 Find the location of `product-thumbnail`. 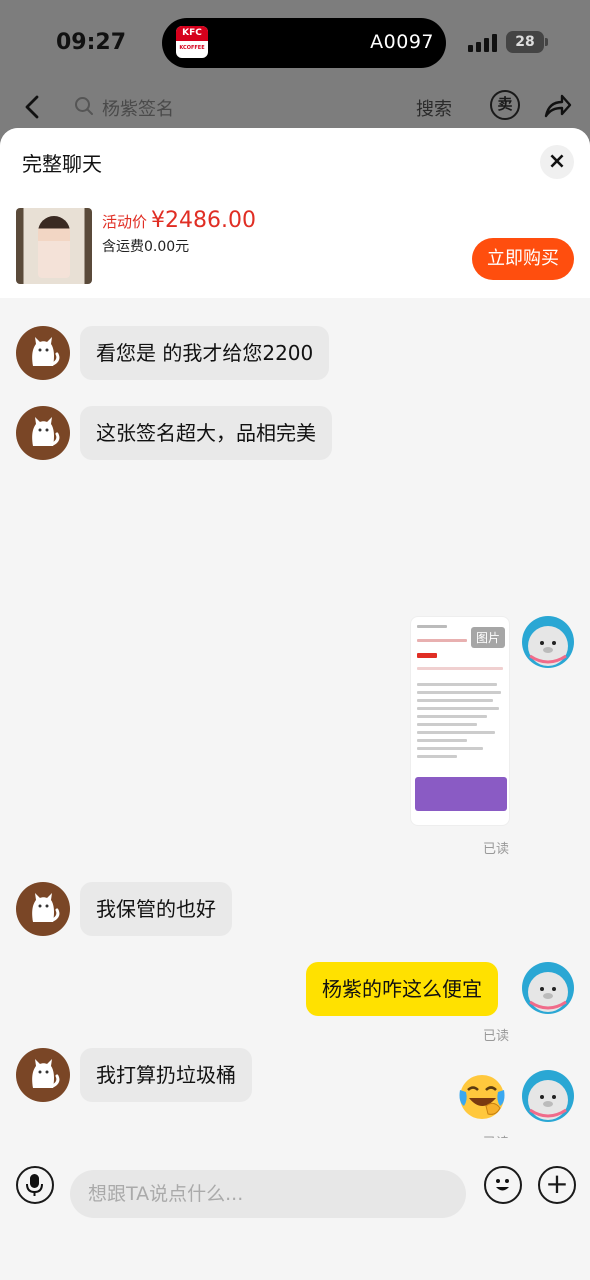

product-thumbnail is located at coordinates (54, 246).